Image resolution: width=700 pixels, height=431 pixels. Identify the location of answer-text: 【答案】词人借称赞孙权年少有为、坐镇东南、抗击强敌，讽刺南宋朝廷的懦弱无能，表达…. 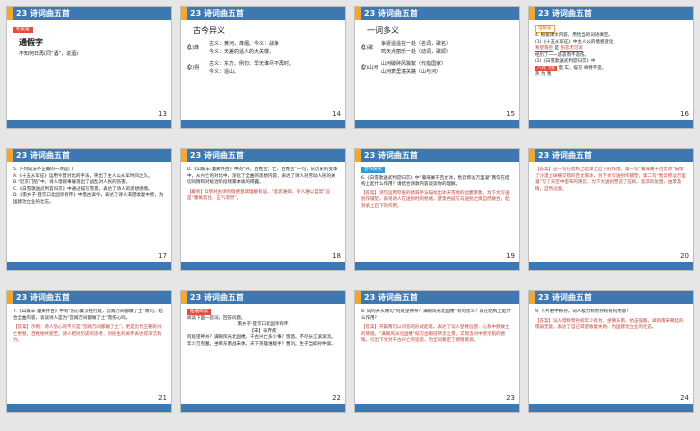
(609, 324).